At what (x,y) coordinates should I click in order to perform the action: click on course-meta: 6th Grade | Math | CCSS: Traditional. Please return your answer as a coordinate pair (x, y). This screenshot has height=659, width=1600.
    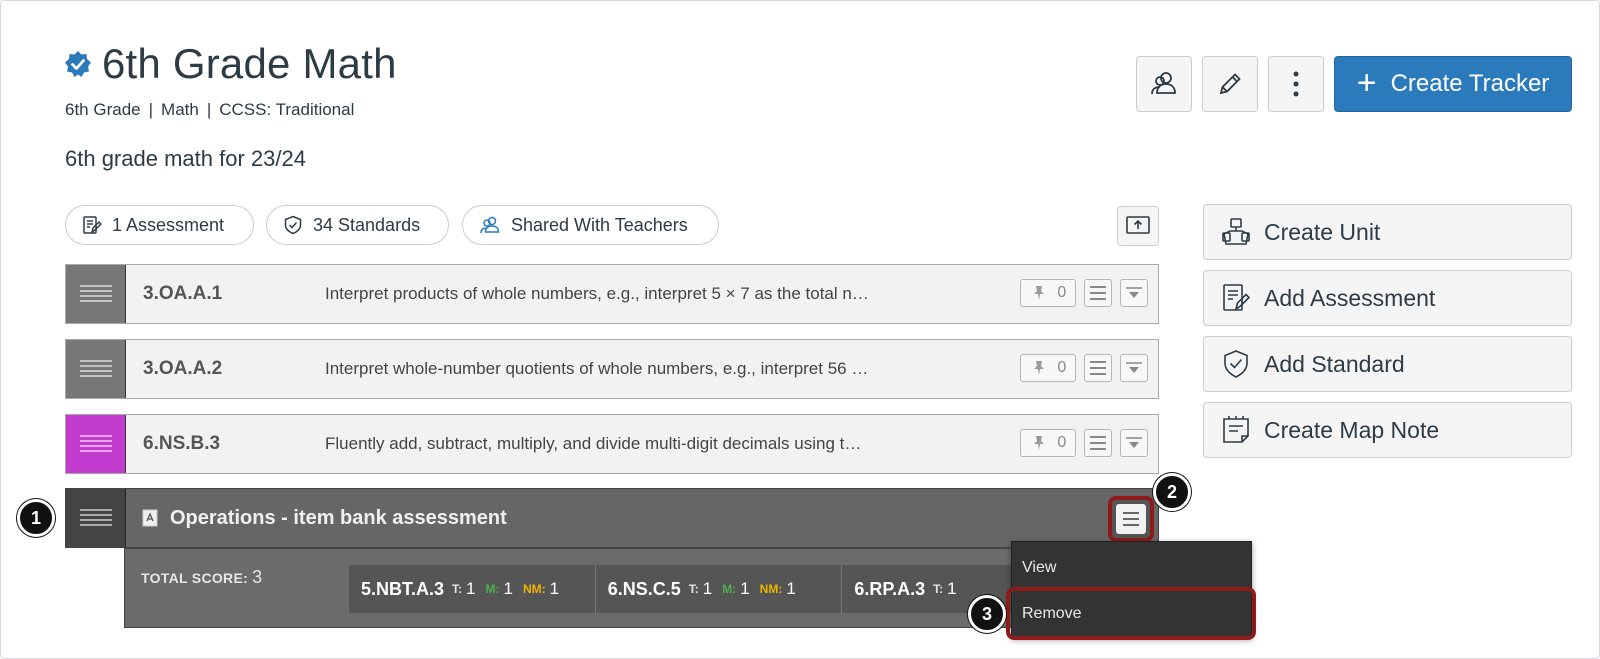
    Looking at the image, I should click on (209, 110).